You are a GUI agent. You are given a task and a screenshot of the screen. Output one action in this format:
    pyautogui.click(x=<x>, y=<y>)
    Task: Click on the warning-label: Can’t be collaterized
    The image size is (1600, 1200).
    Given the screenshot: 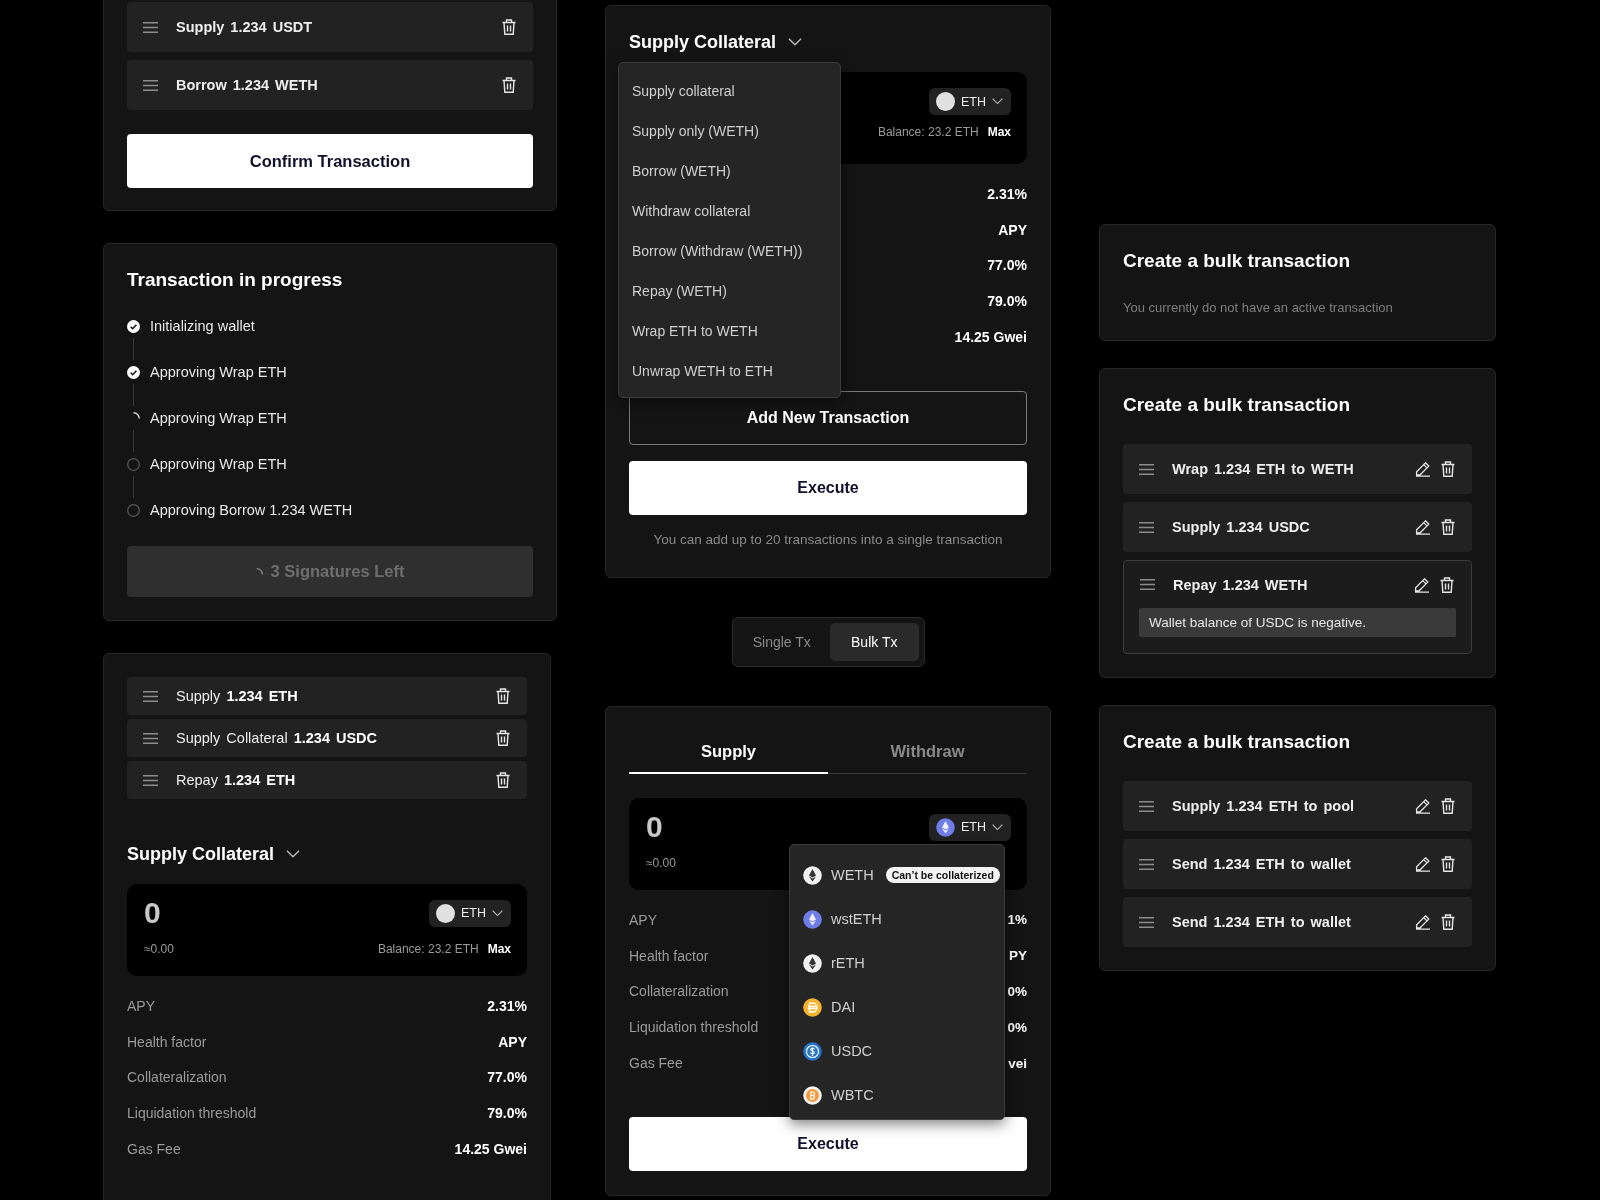 What is the action you would take?
    pyautogui.click(x=942, y=875)
    